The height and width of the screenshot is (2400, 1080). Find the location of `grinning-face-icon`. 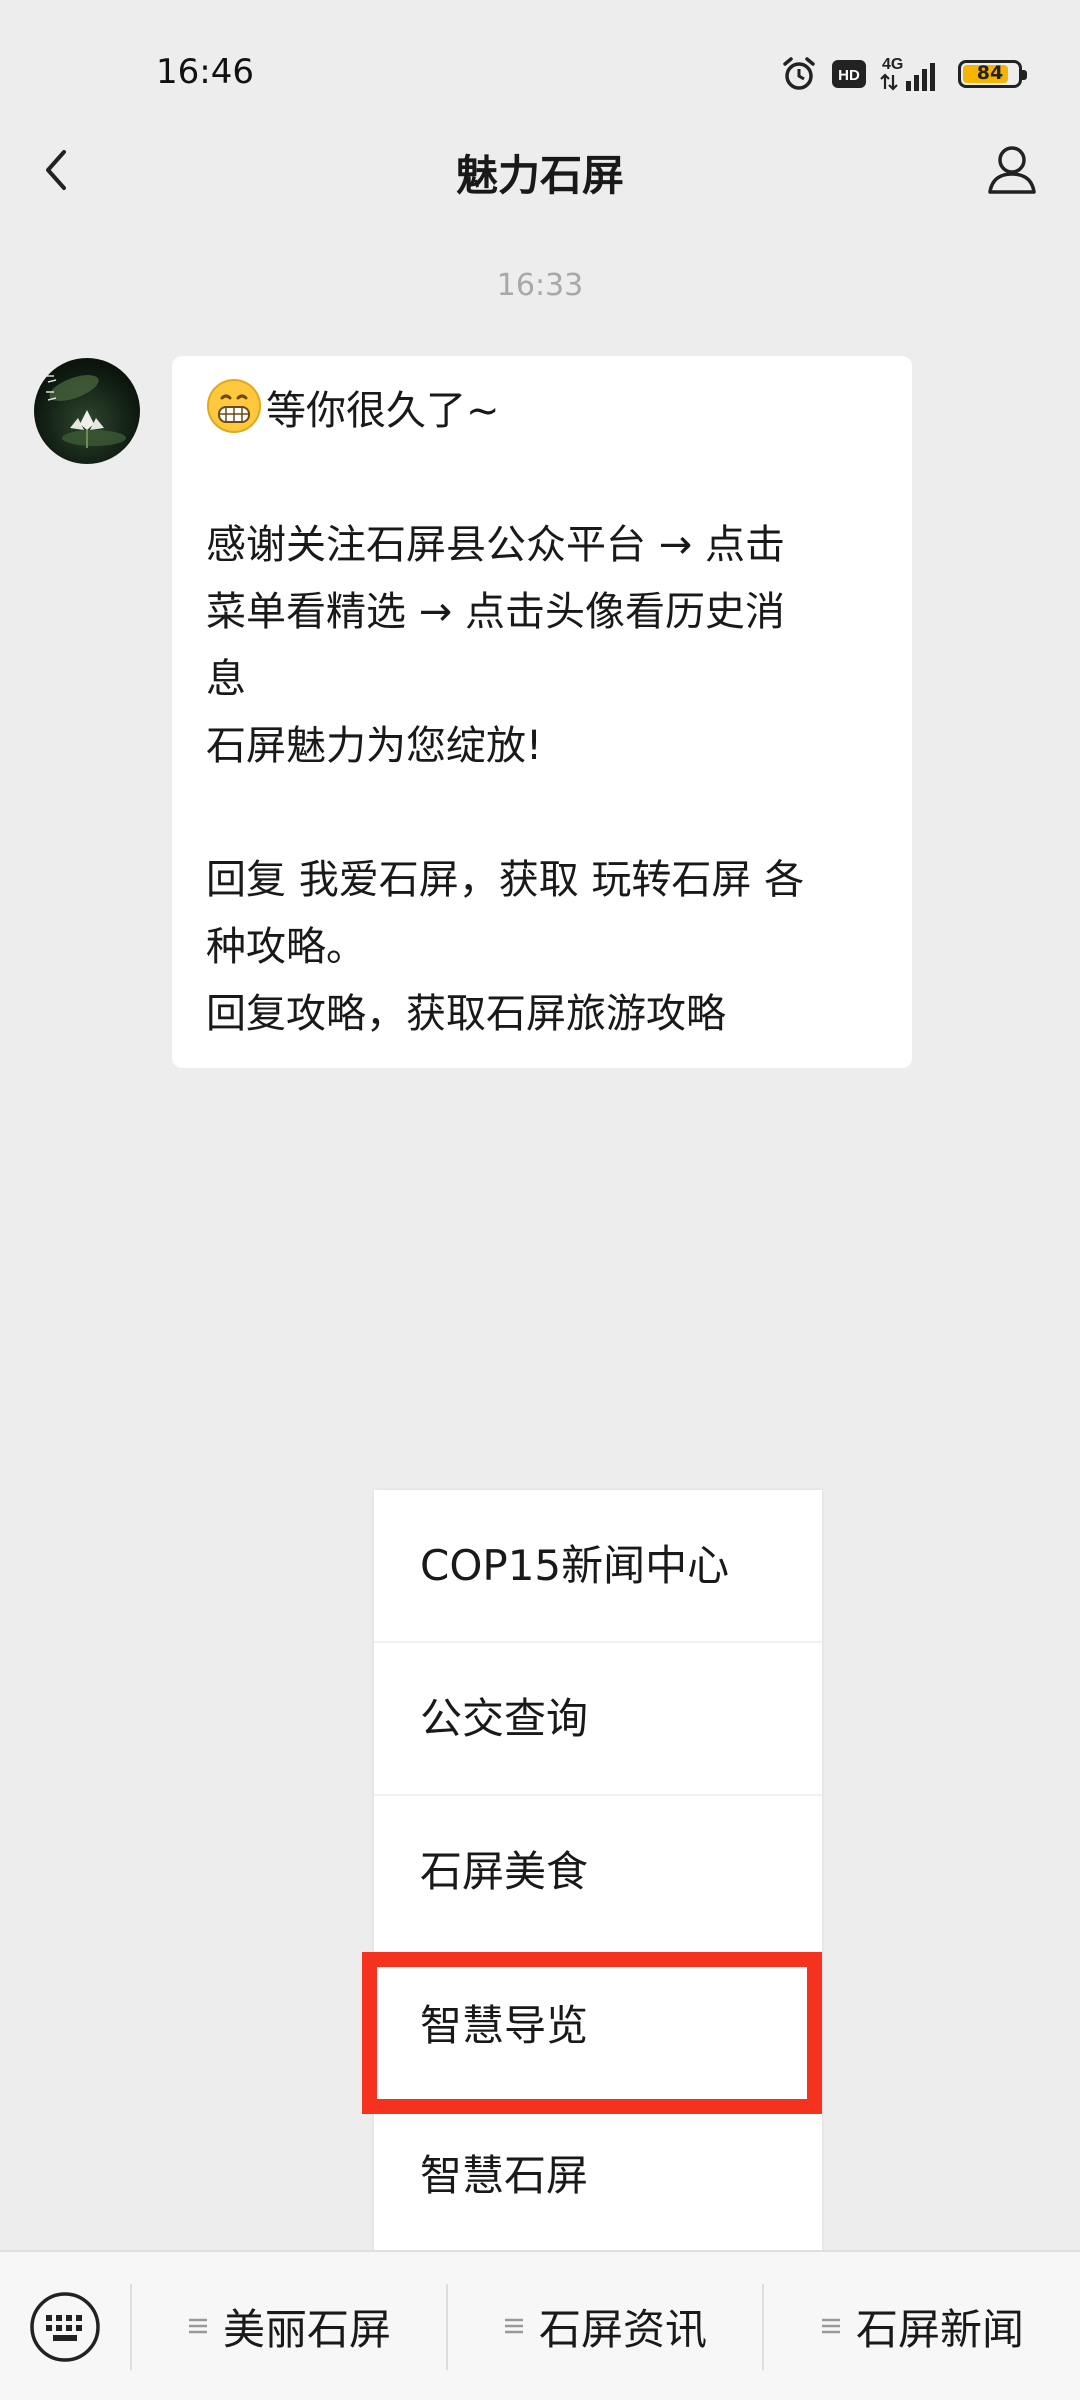

grinning-face-icon is located at coordinates (234, 406).